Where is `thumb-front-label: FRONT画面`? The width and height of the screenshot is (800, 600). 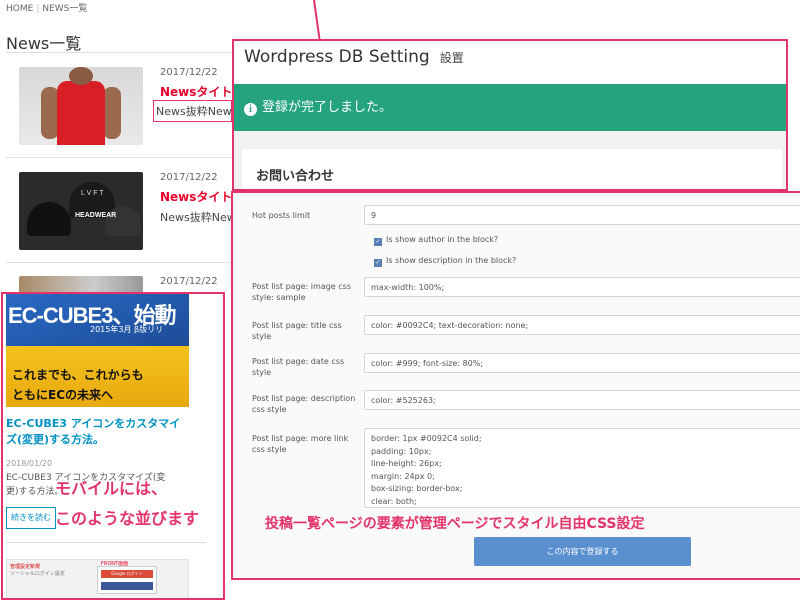
thumb-front-label: FRONT画面 is located at coordinates (115, 564).